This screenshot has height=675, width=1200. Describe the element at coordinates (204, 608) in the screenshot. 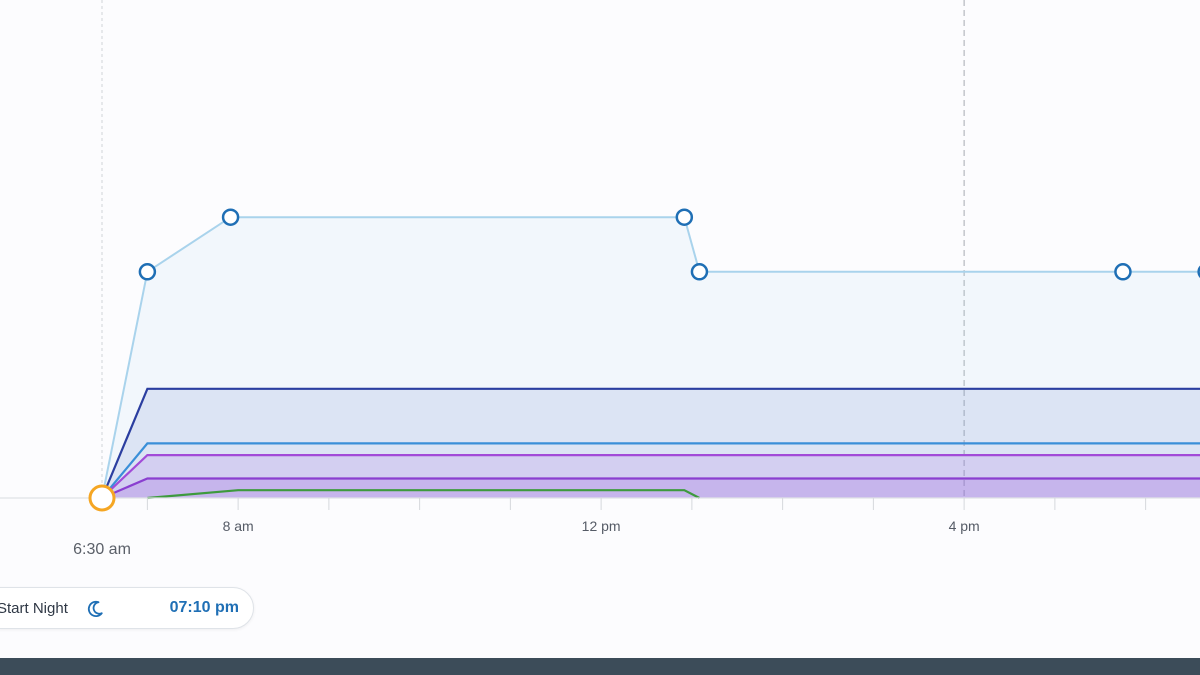

I see `start-night-time: 07:10 pm` at that location.